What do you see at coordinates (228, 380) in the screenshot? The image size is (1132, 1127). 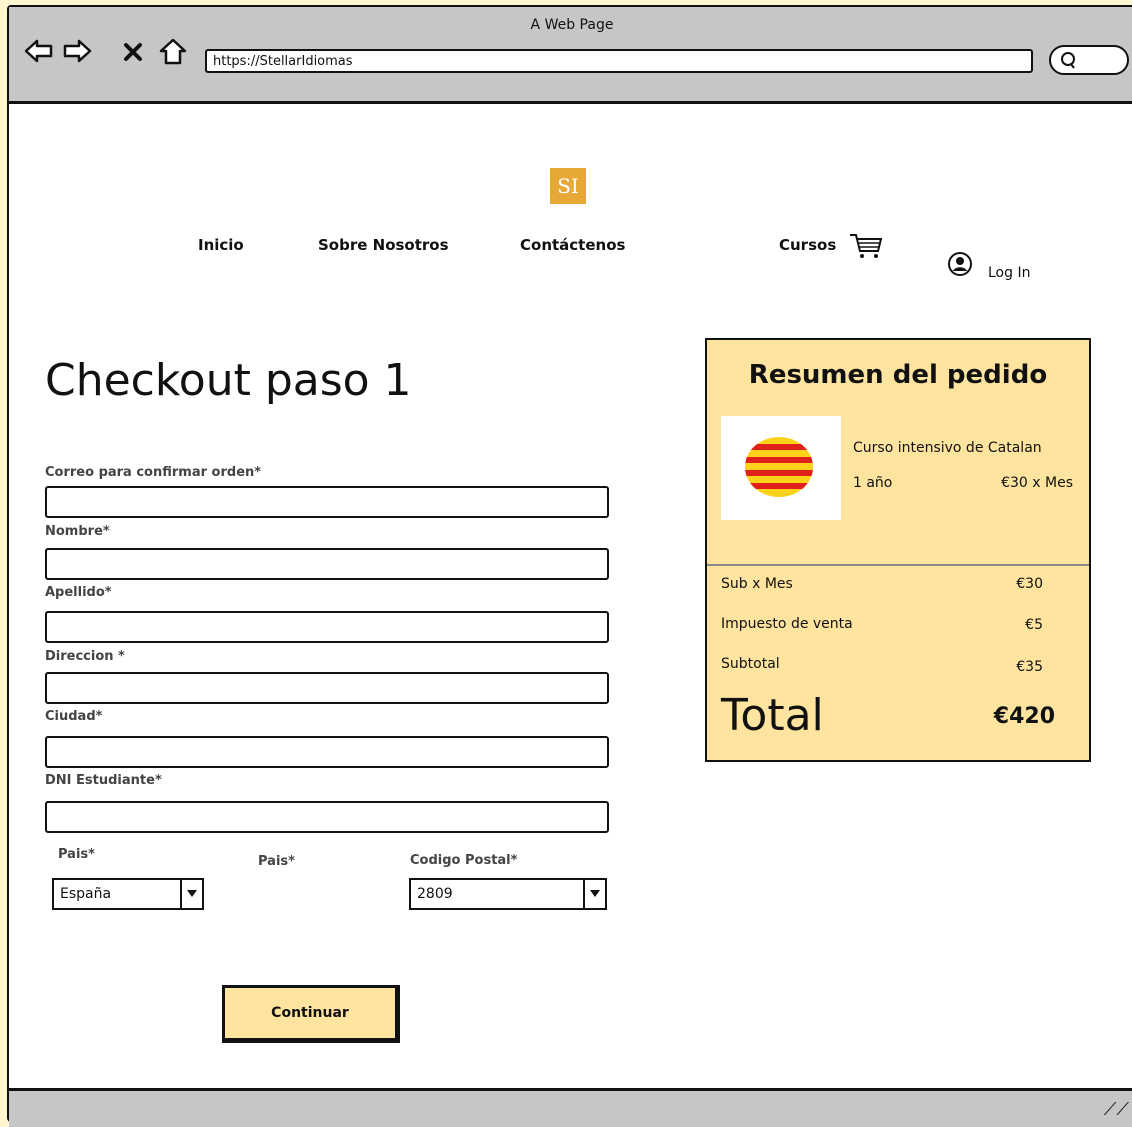 I see `page-title: Checkout paso 1` at bounding box center [228, 380].